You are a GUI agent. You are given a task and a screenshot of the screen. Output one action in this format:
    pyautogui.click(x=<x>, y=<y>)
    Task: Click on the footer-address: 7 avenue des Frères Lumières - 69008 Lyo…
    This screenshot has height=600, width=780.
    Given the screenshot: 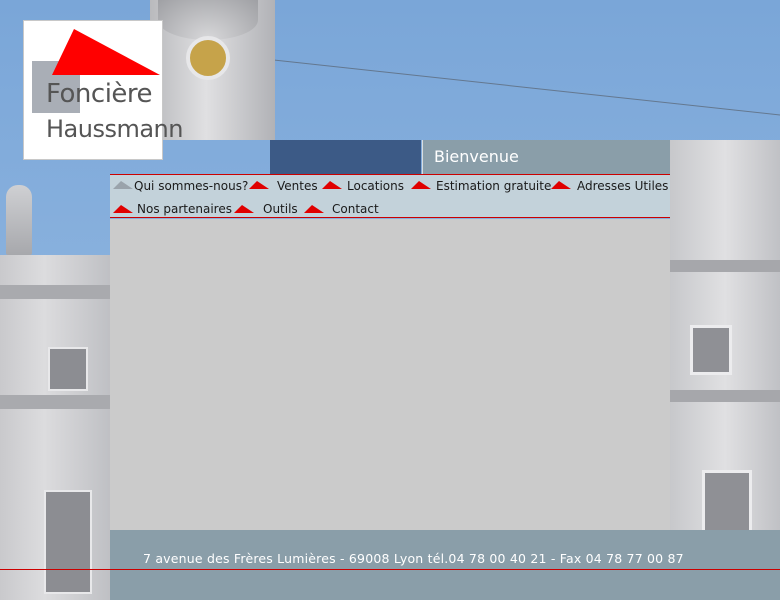 What is the action you would take?
    pyautogui.click(x=413, y=558)
    